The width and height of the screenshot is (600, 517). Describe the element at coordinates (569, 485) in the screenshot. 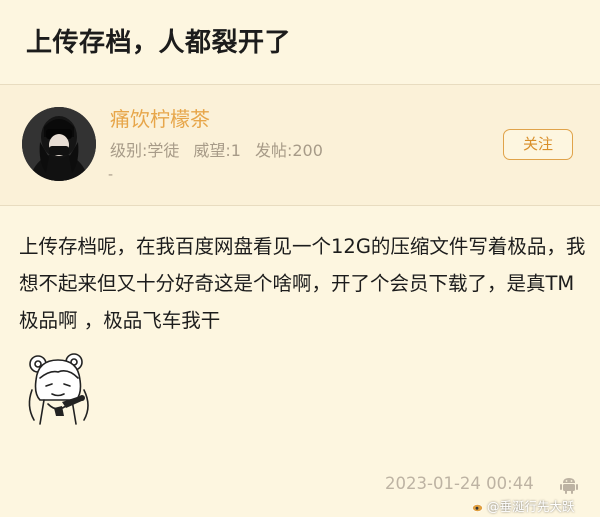

I see `android-icon` at that location.